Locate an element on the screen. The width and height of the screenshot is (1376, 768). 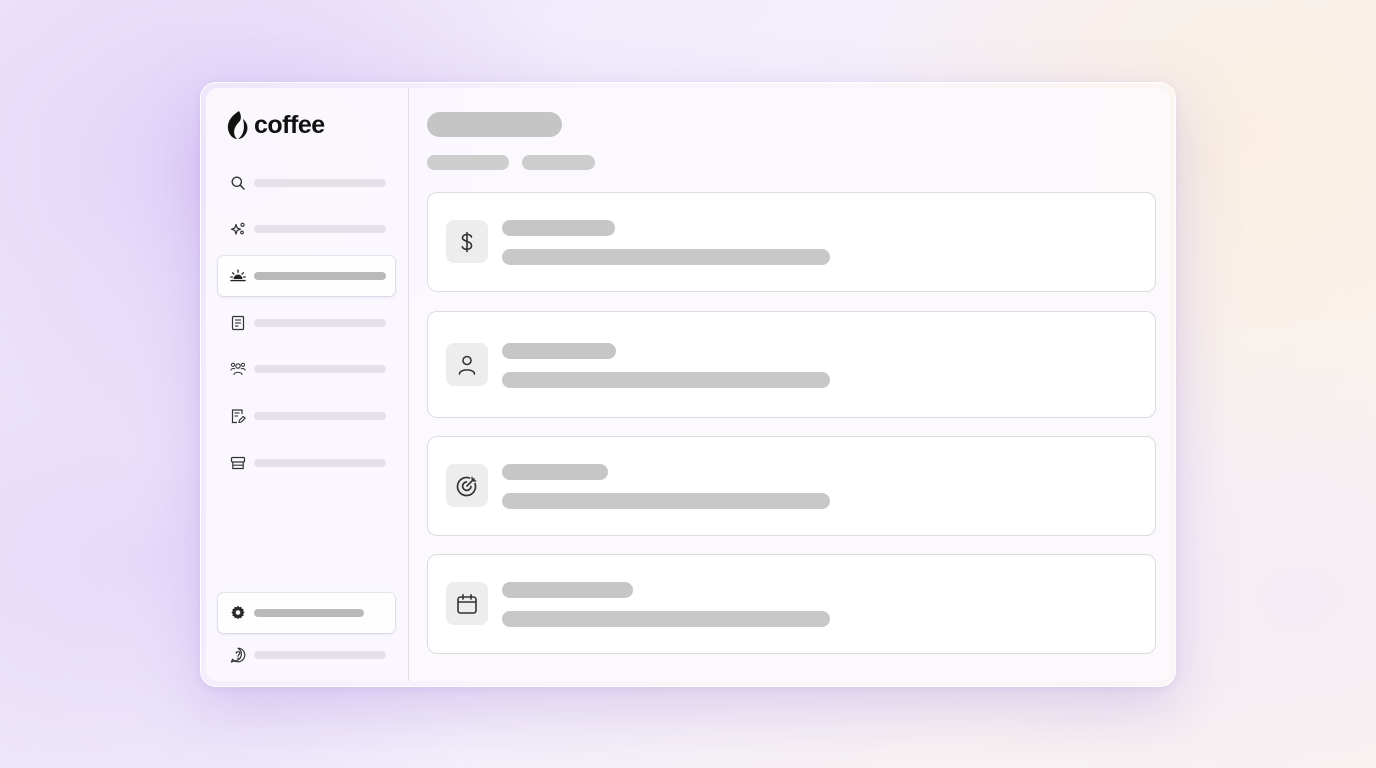
card-calendar is located at coordinates (791, 604).